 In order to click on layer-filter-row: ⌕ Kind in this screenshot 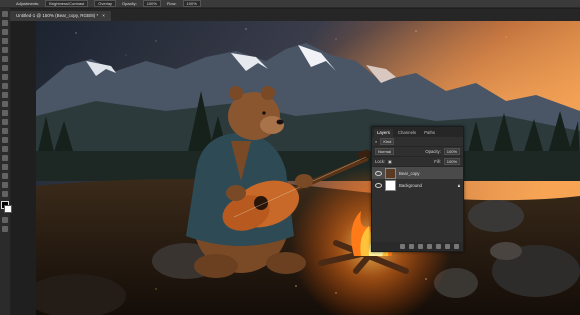, I will do `click(417, 142)`.